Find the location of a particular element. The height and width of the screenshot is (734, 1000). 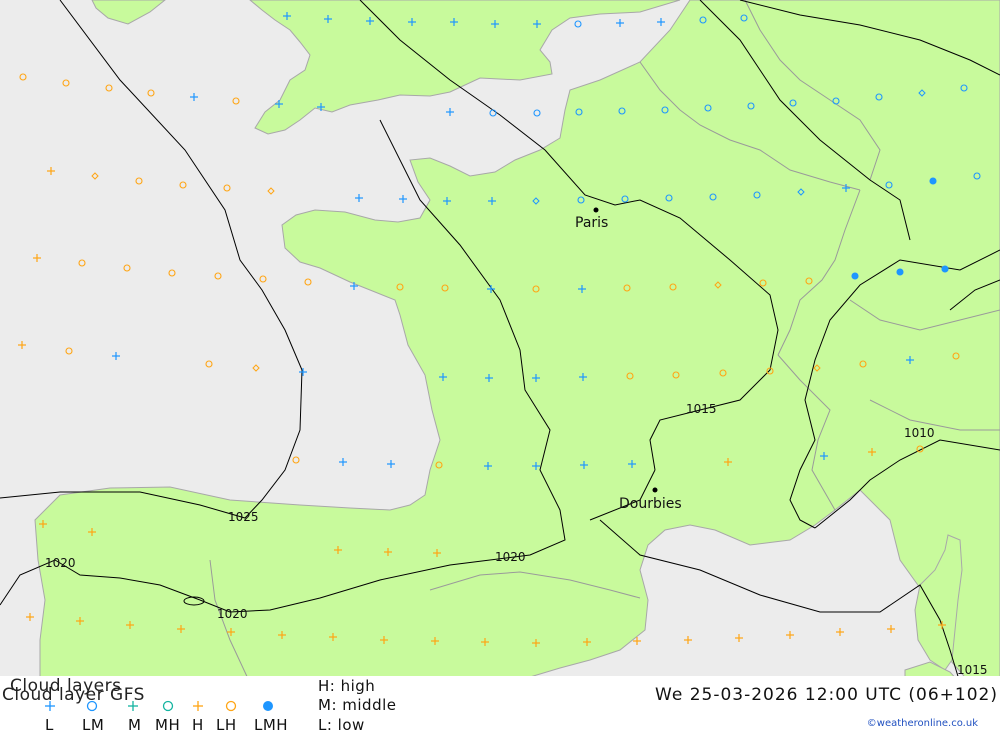

legend-label-lh: LH is located at coordinates (226, 725).